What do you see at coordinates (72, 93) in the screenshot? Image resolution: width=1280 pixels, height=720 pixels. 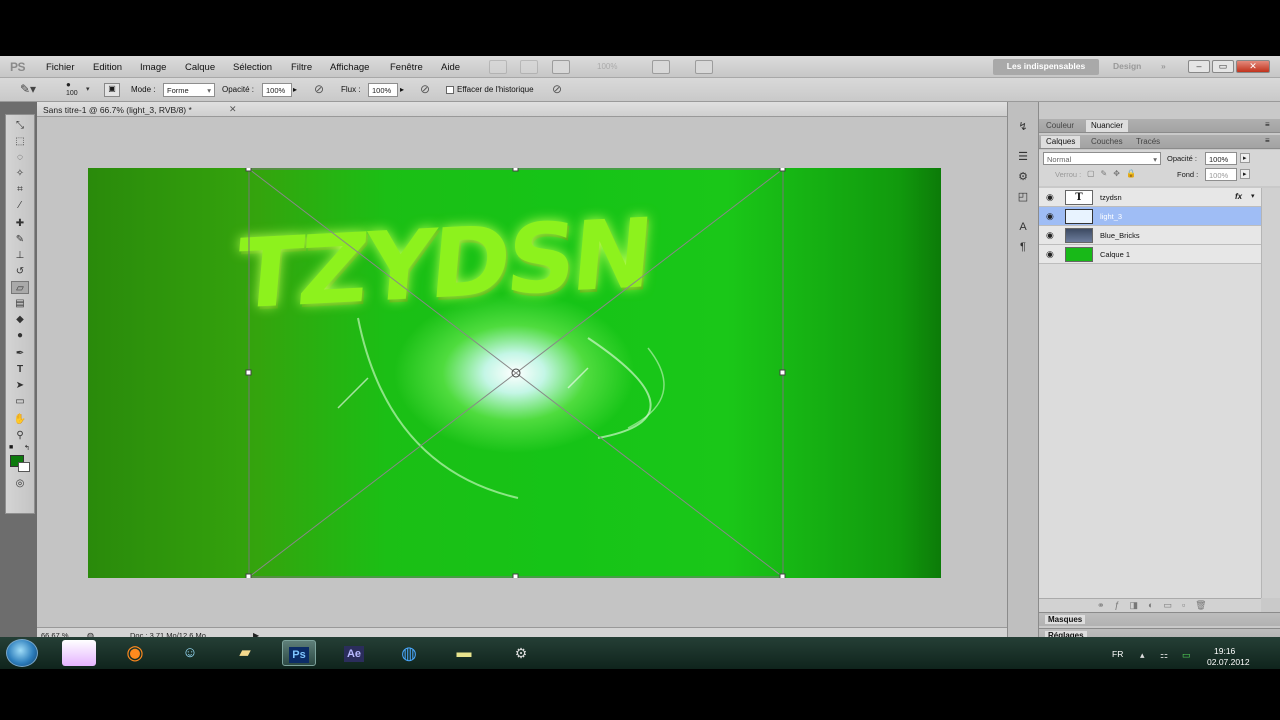 I see `brush-size: 100` at bounding box center [72, 93].